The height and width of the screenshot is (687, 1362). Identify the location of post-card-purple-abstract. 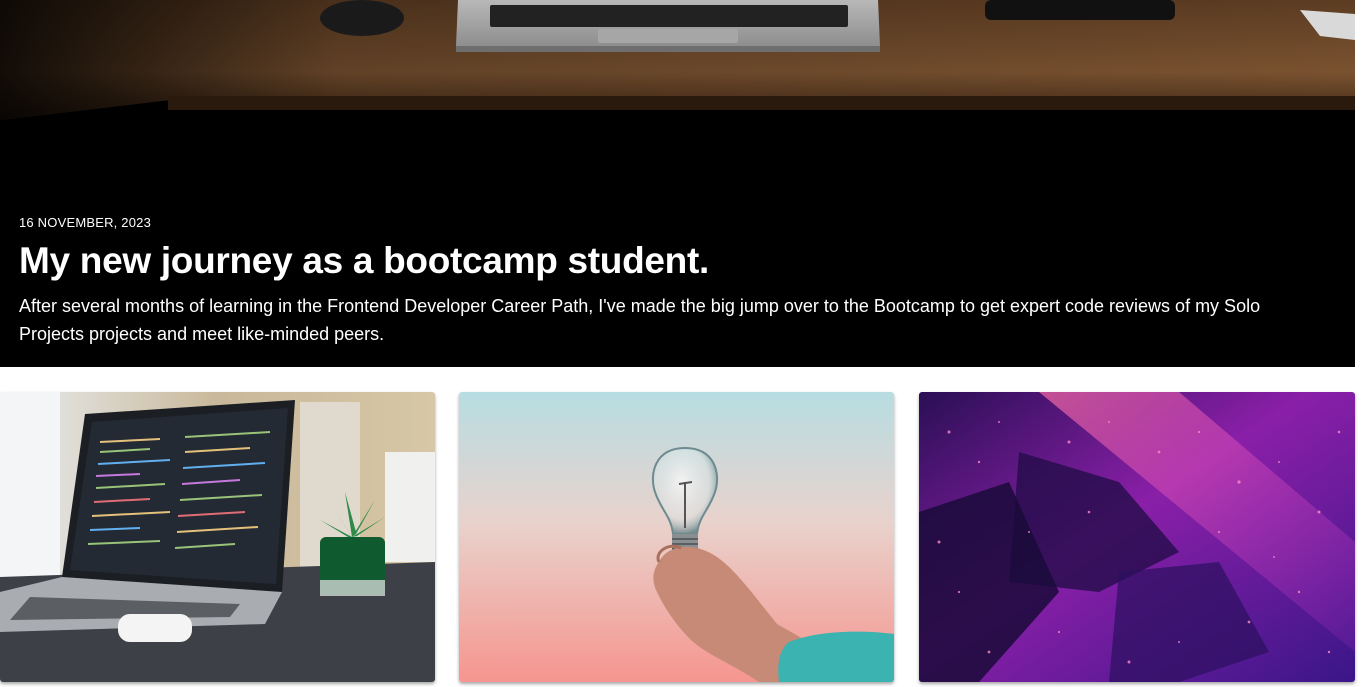
(1137, 537).